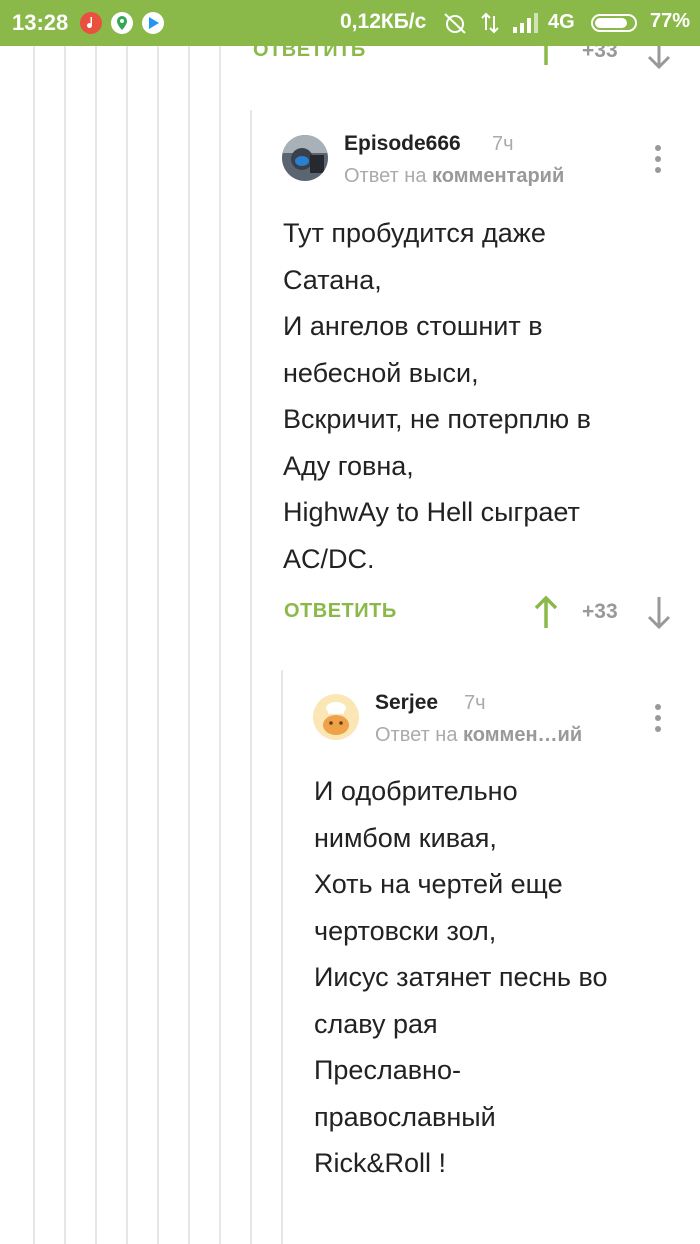  What do you see at coordinates (614, 23) in the screenshot?
I see `battery-icon` at bounding box center [614, 23].